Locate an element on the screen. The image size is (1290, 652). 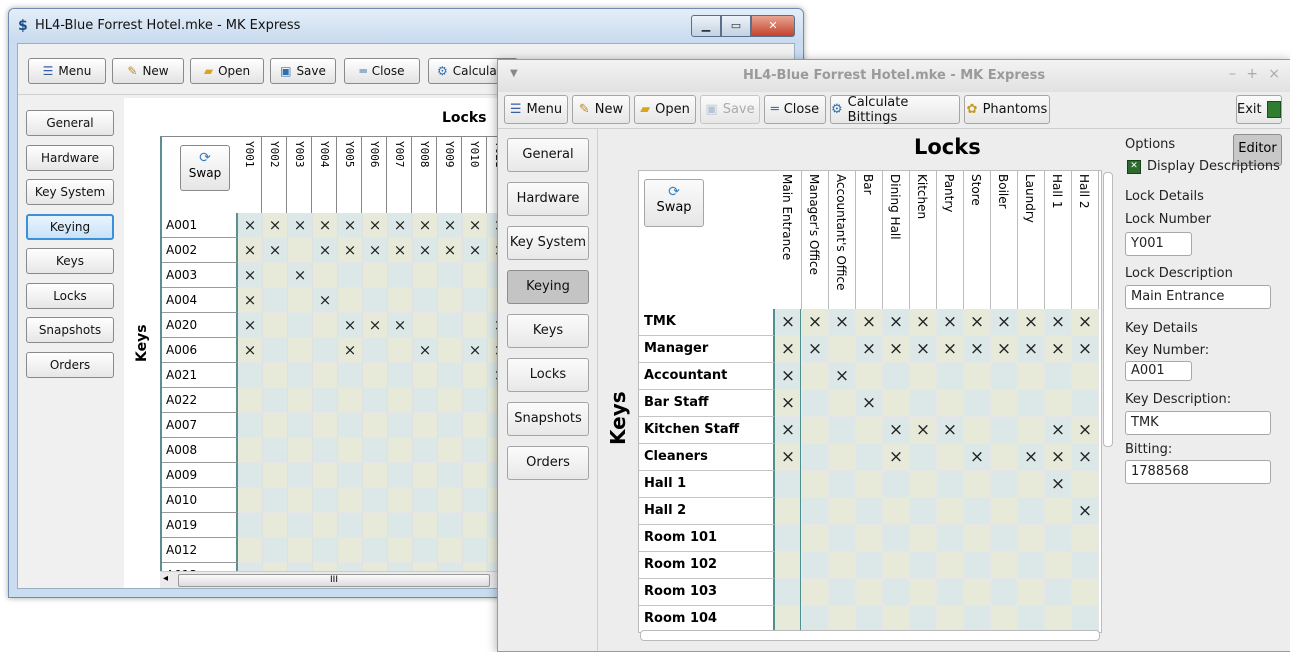
sidebar-item-key-system: Key System is located at coordinates (548, 243).